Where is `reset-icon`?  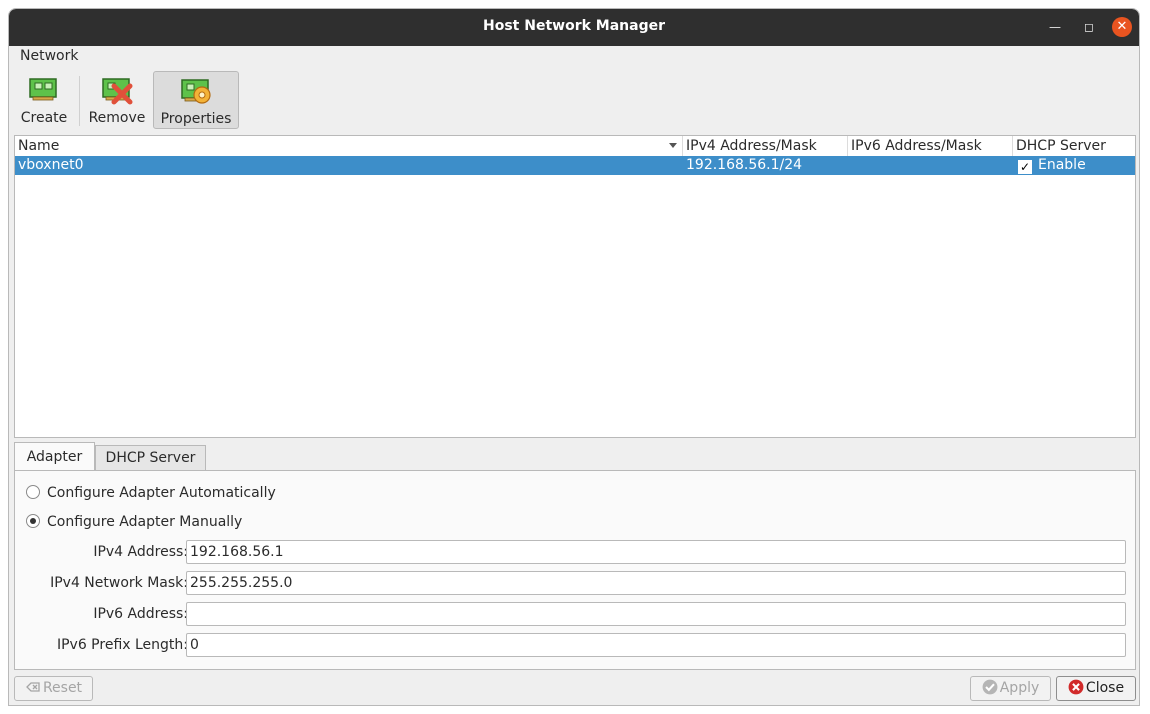
reset-icon is located at coordinates (33, 687).